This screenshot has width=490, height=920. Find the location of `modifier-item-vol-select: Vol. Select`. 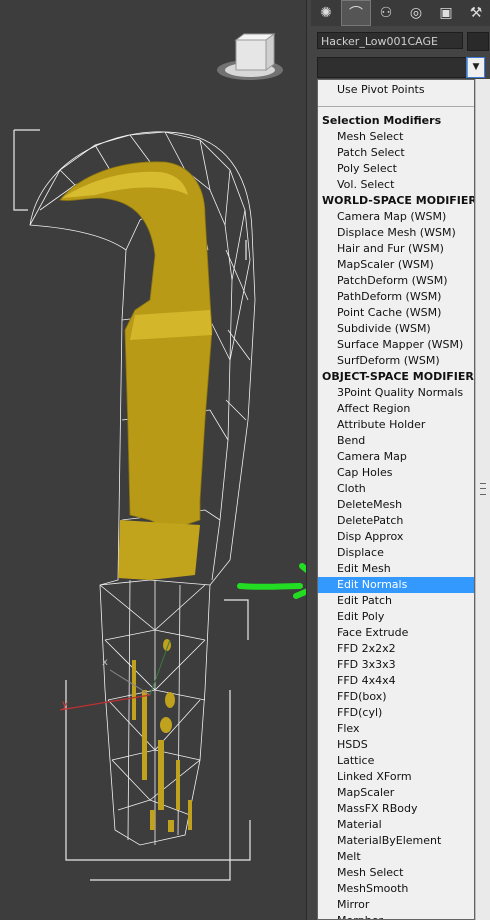

modifier-item-vol-select: Vol. Select is located at coordinates (396, 185).